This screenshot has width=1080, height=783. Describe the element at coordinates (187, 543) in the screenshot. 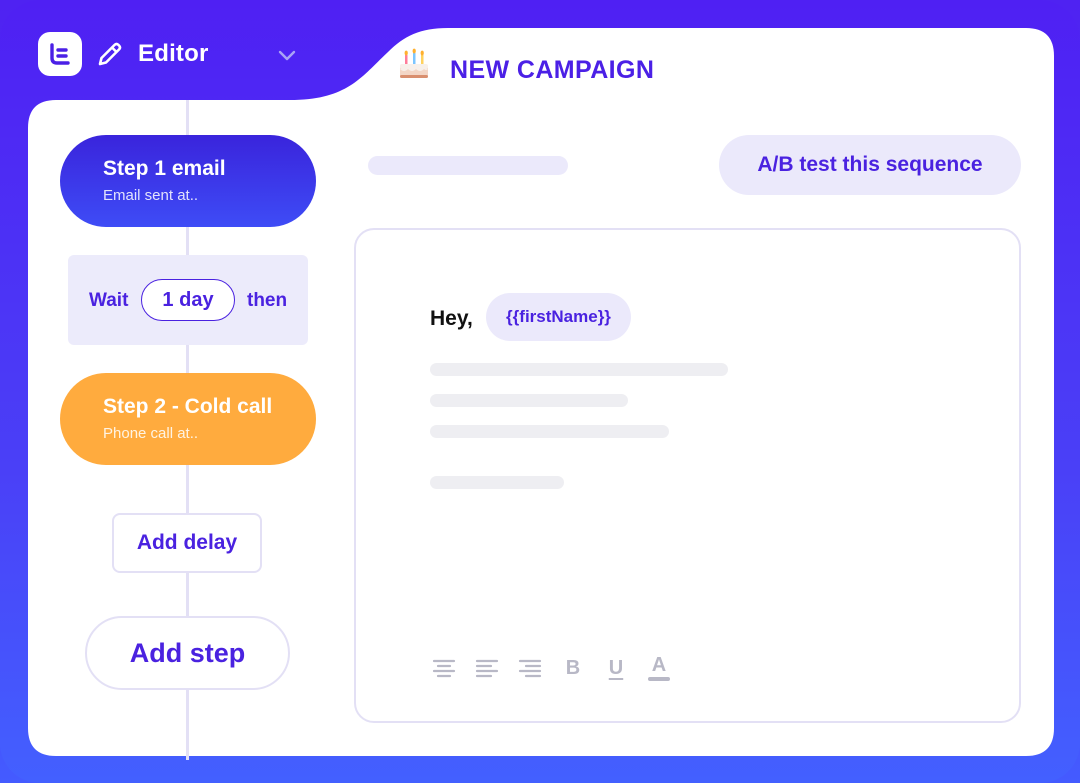

I see `add-delay-button: Add delay` at that location.